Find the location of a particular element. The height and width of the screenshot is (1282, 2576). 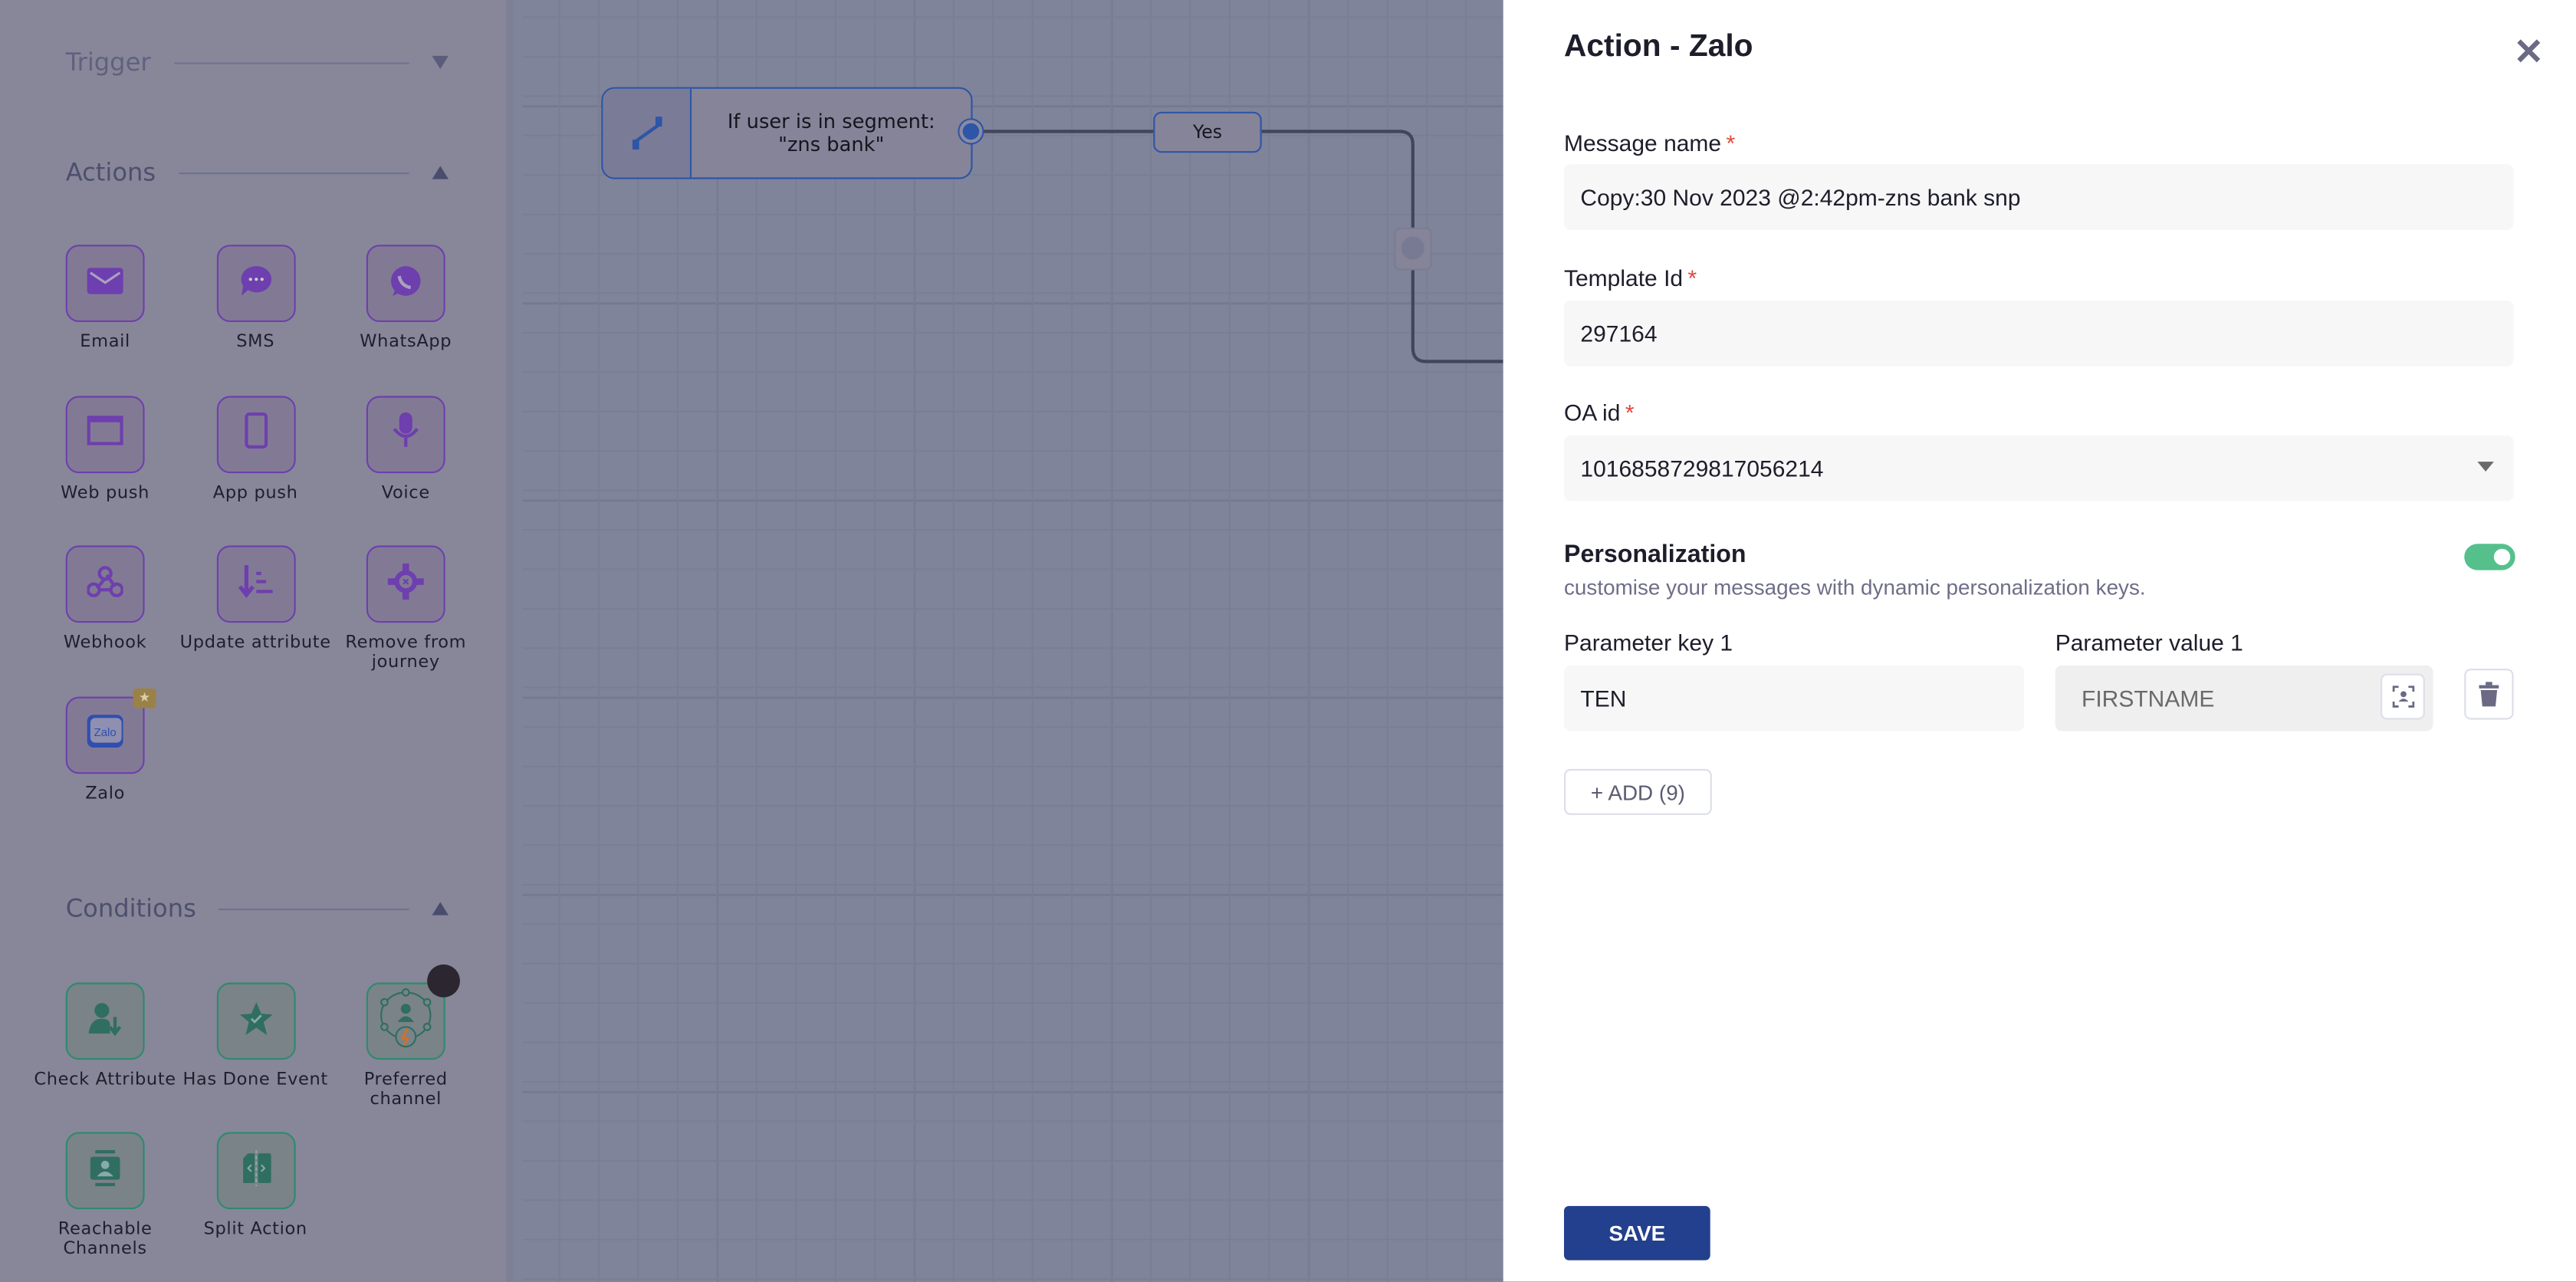

star-check-icon is located at coordinates (256, 1021).